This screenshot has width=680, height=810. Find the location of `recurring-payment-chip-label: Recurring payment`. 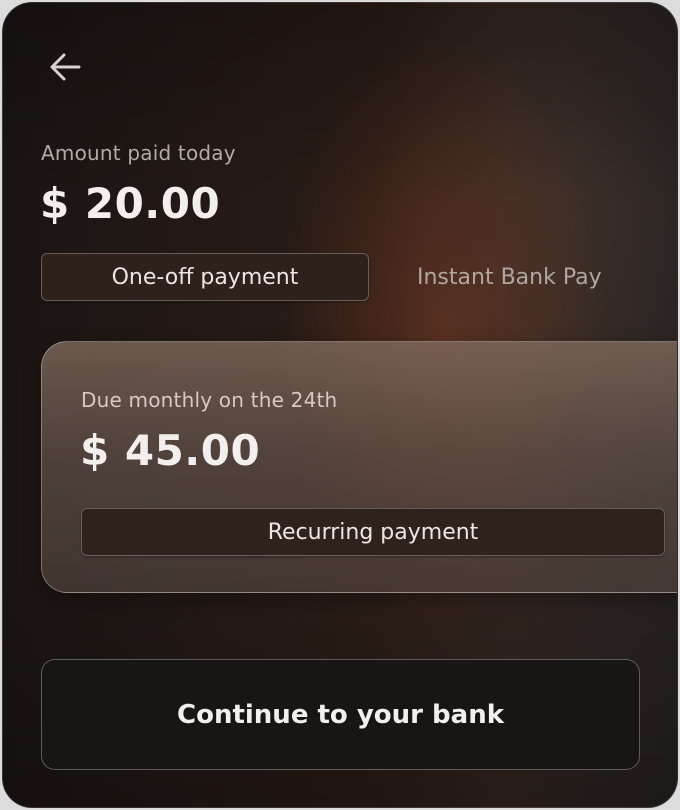

recurring-payment-chip-label: Recurring payment is located at coordinates (373, 532).